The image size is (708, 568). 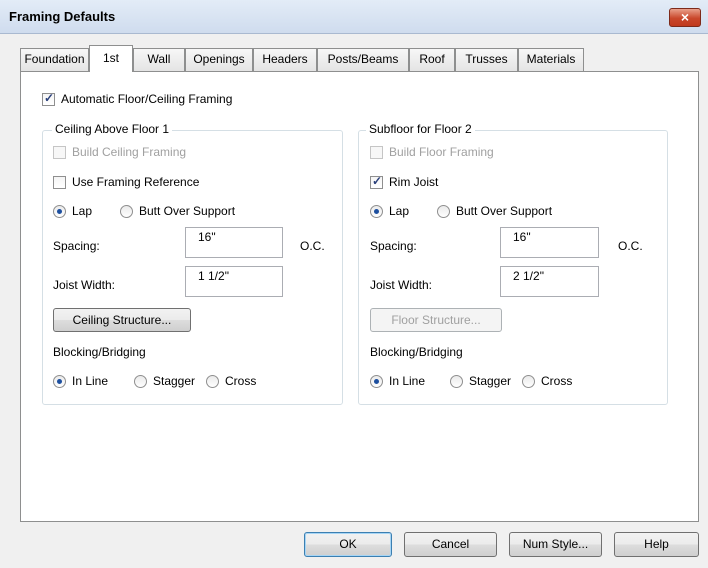 I want to click on ceiling-butt-label: Butt Over Support, so click(x=187, y=211).